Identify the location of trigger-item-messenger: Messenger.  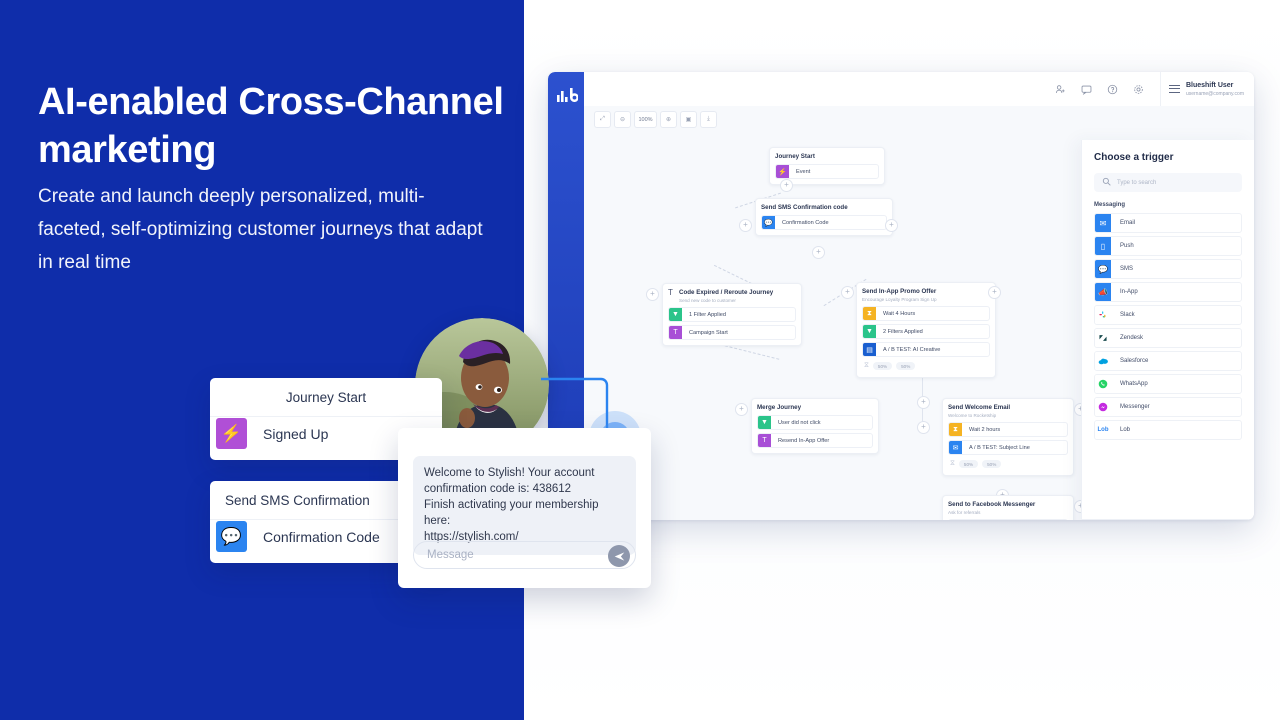
(1168, 407).